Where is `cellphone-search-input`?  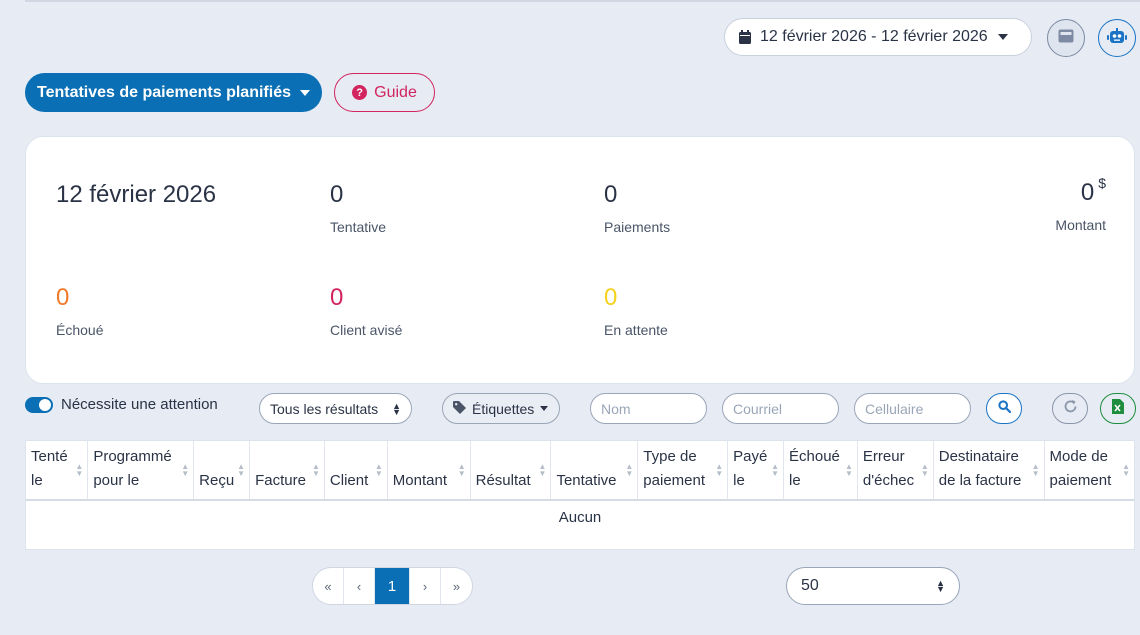 cellphone-search-input is located at coordinates (912, 408).